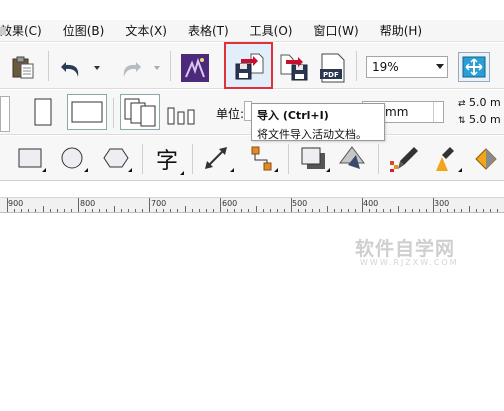 This screenshot has width=504, height=411. Describe the element at coordinates (485, 102) in the screenshot. I see `duplicate-x-value: 5.0 m` at that location.